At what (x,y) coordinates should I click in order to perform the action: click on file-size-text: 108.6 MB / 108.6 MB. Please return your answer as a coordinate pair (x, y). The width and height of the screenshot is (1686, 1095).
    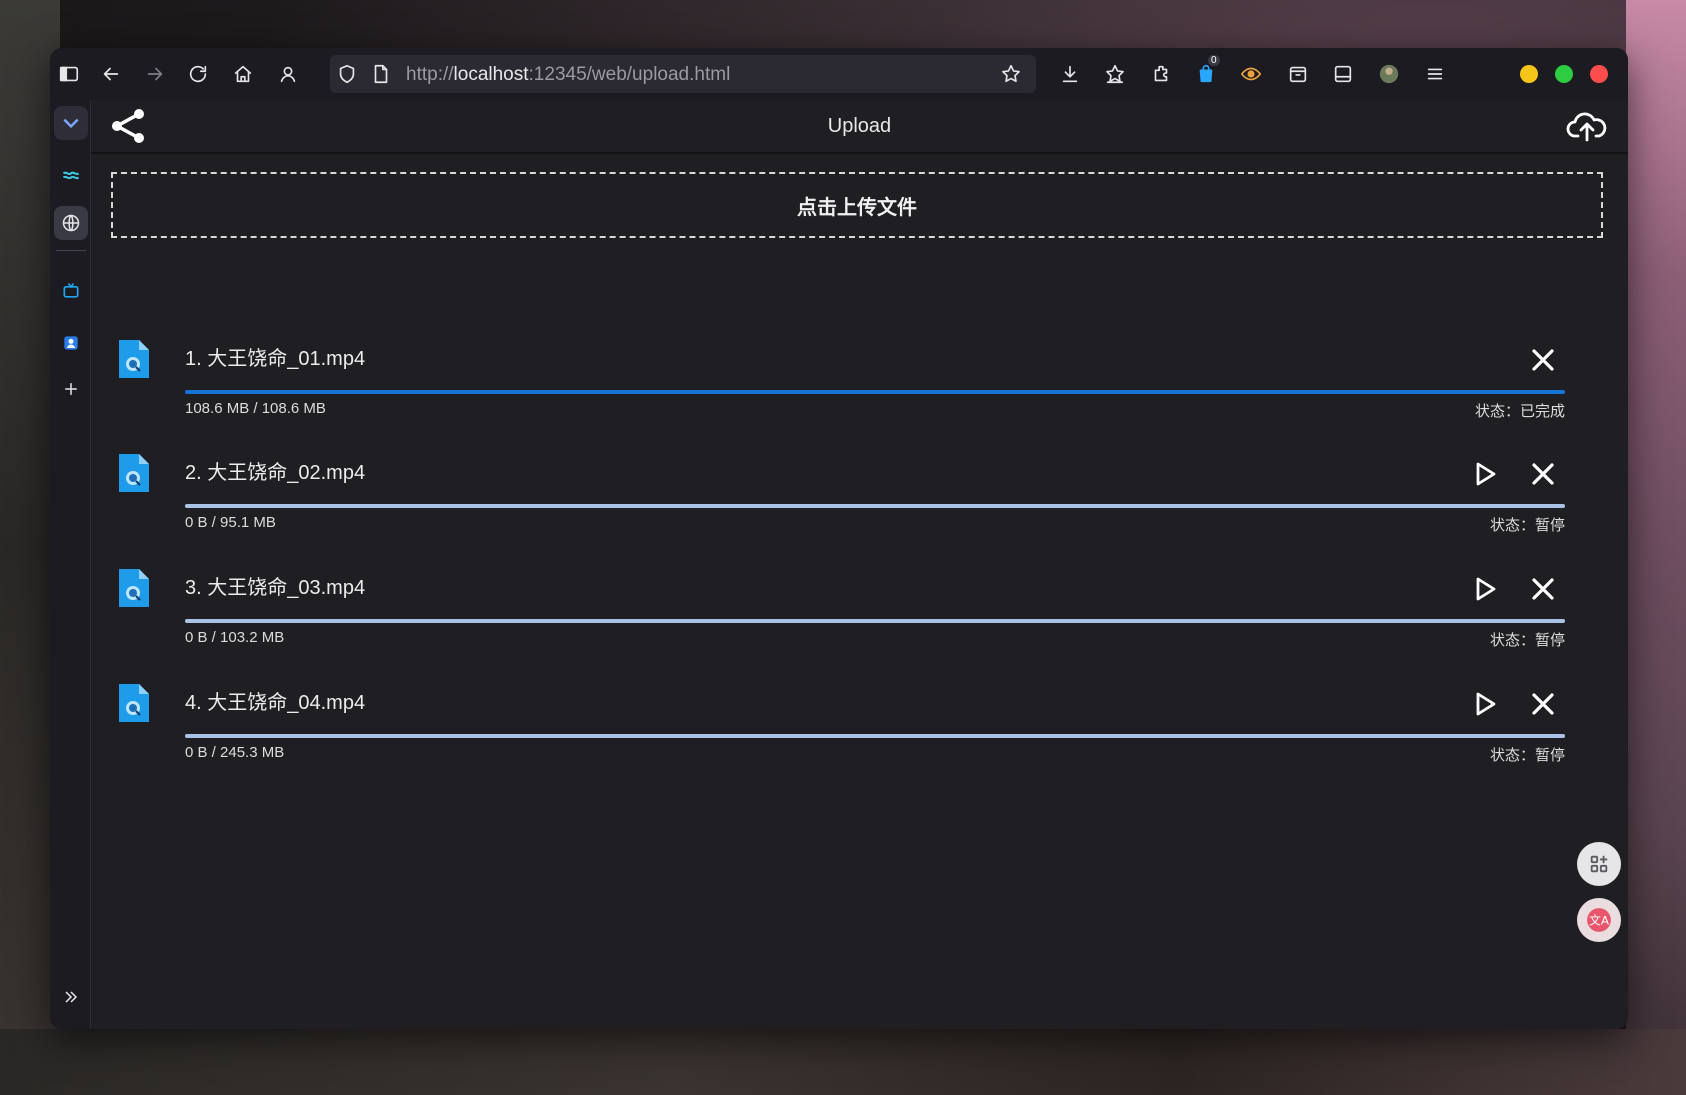
    Looking at the image, I should click on (255, 408).